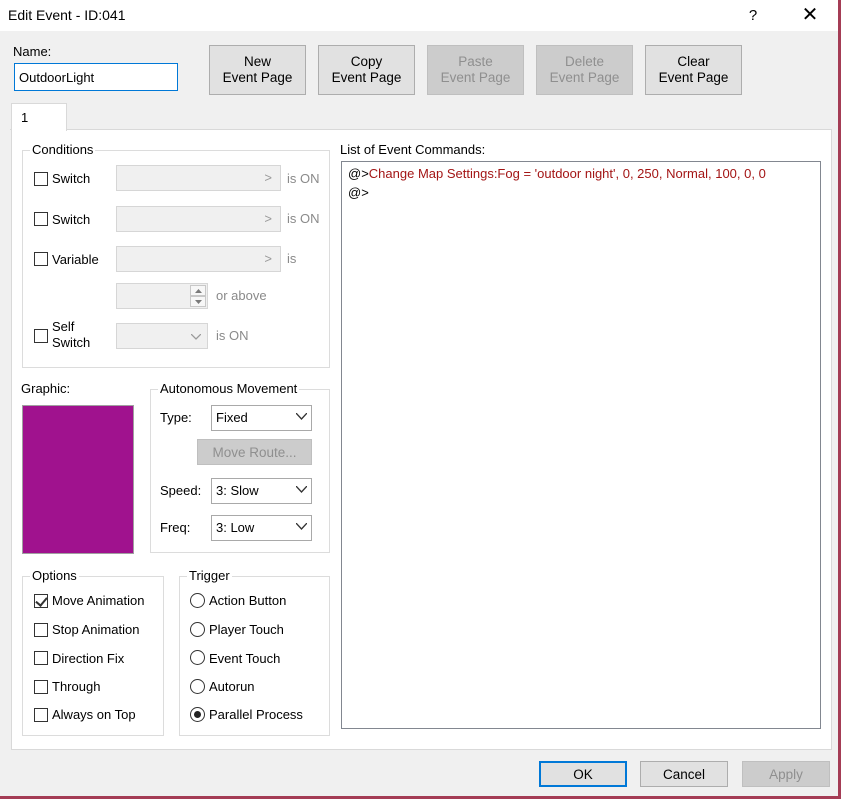  I want to click on action-button-radio, so click(197, 600).